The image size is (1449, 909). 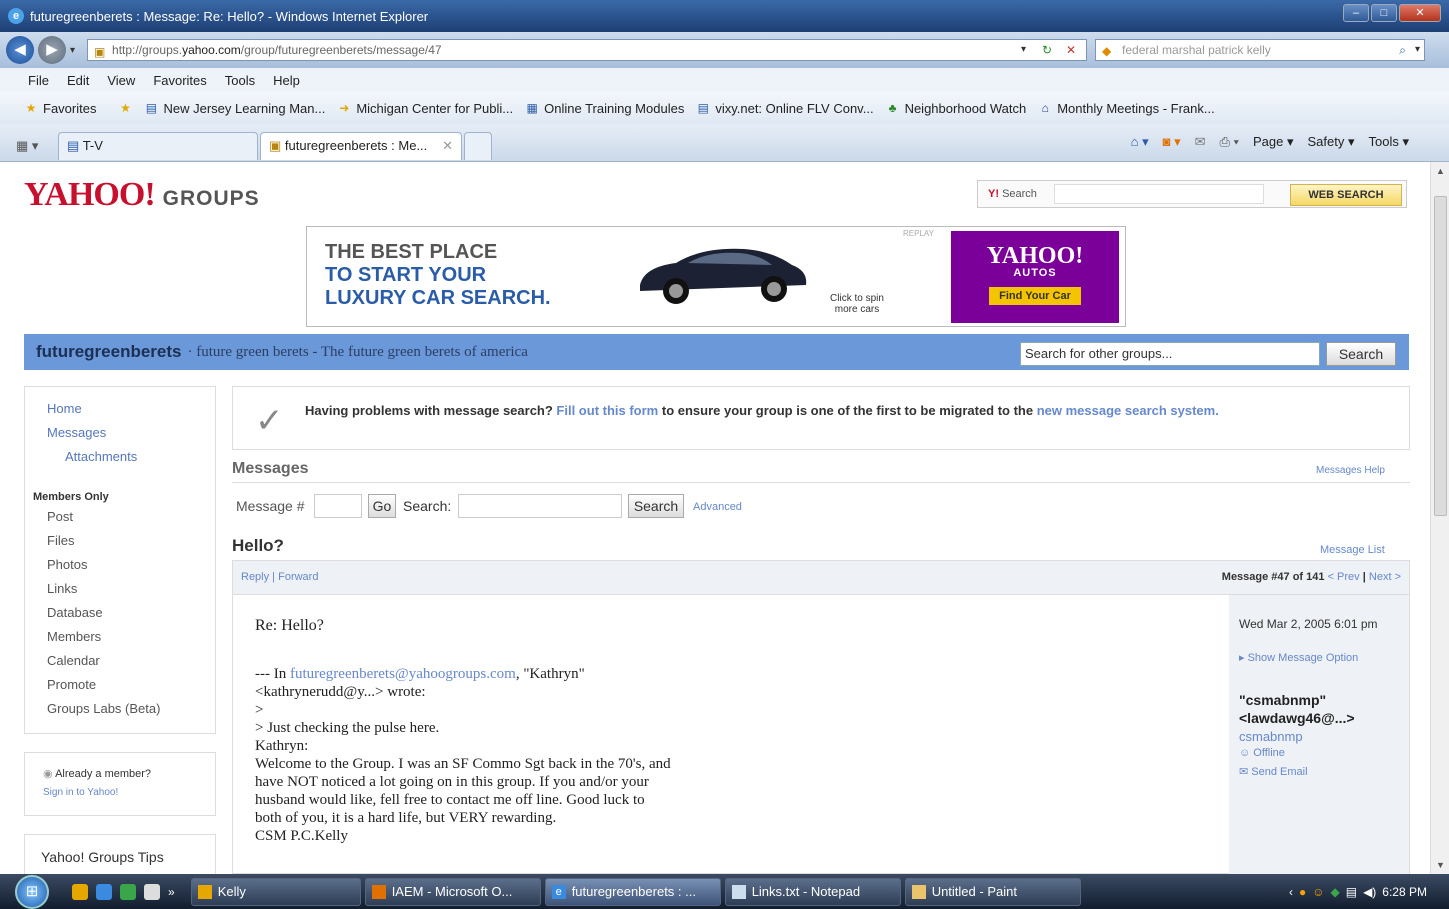 I want to click on spin-cars-link: Click to spin more cars, so click(x=857, y=304).